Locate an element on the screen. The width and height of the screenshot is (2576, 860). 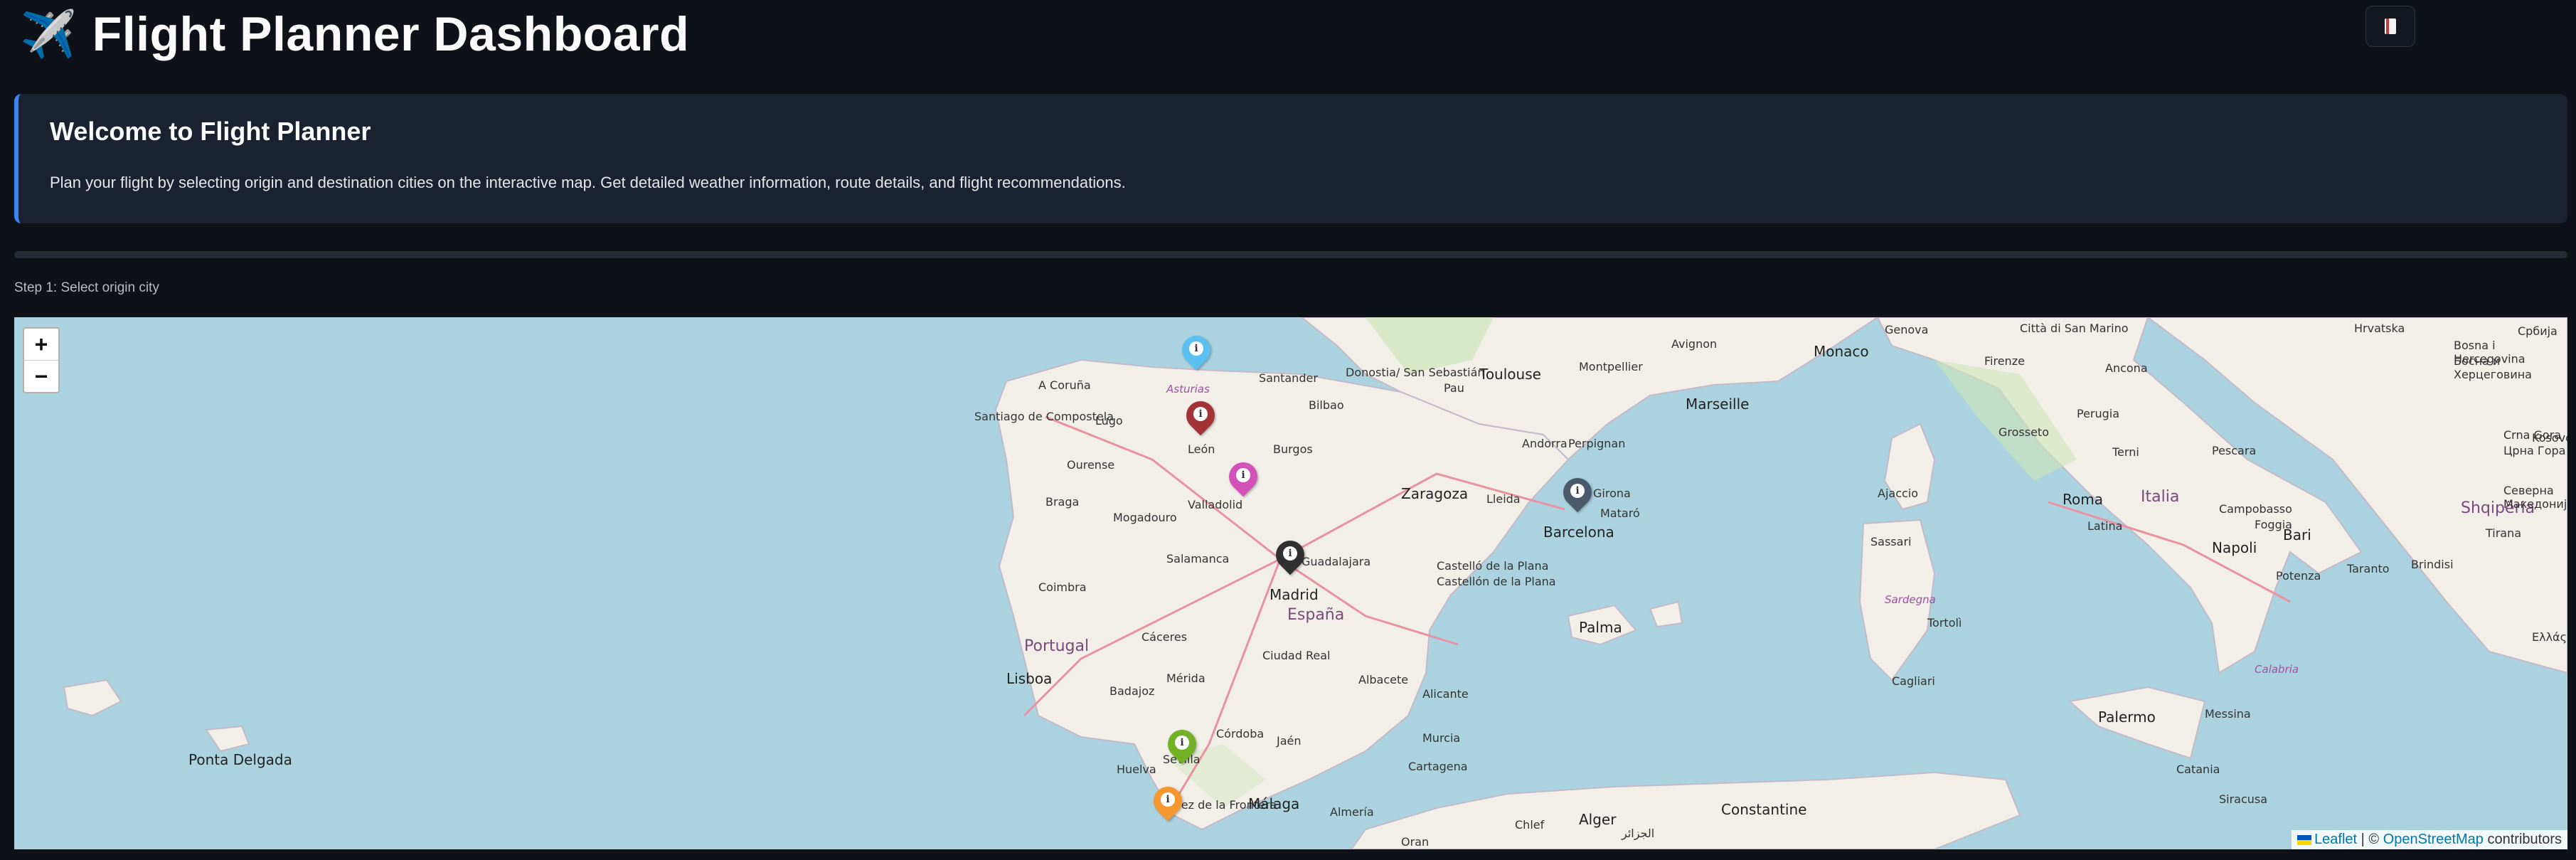
airplane-icon: ✈️ is located at coordinates (48, 34).